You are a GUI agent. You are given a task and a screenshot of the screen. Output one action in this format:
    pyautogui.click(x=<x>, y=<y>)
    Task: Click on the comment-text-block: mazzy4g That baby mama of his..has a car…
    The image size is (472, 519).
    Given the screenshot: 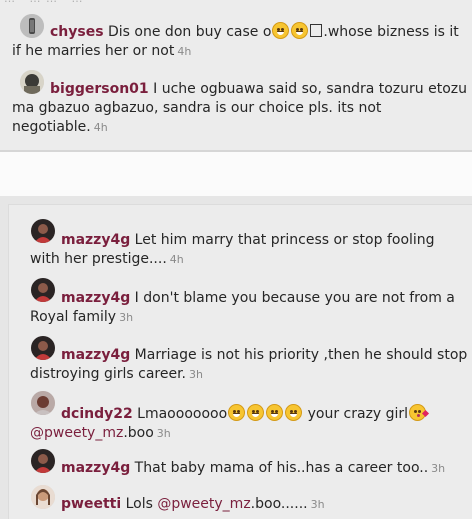 What is the action you would take?
    pyautogui.click(x=249, y=468)
    